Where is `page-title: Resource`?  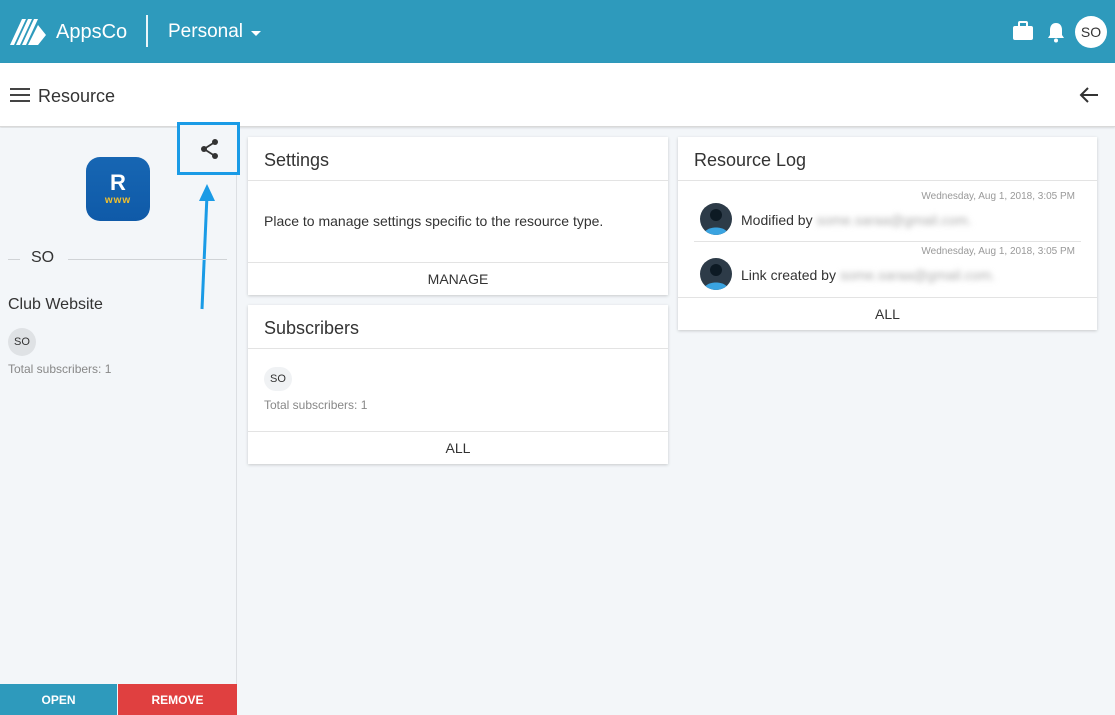 page-title: Resource is located at coordinates (77, 96).